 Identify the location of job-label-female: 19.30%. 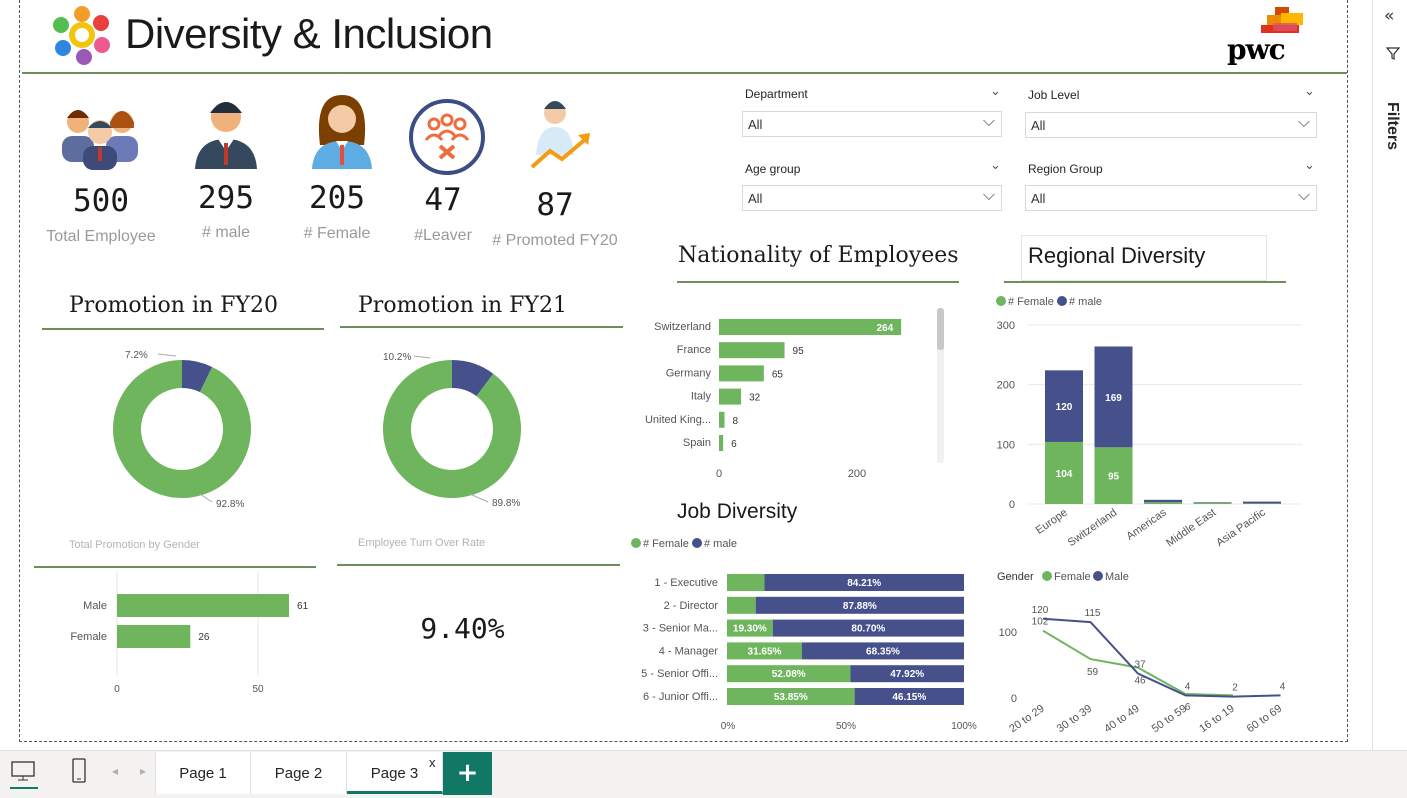
(750, 629).